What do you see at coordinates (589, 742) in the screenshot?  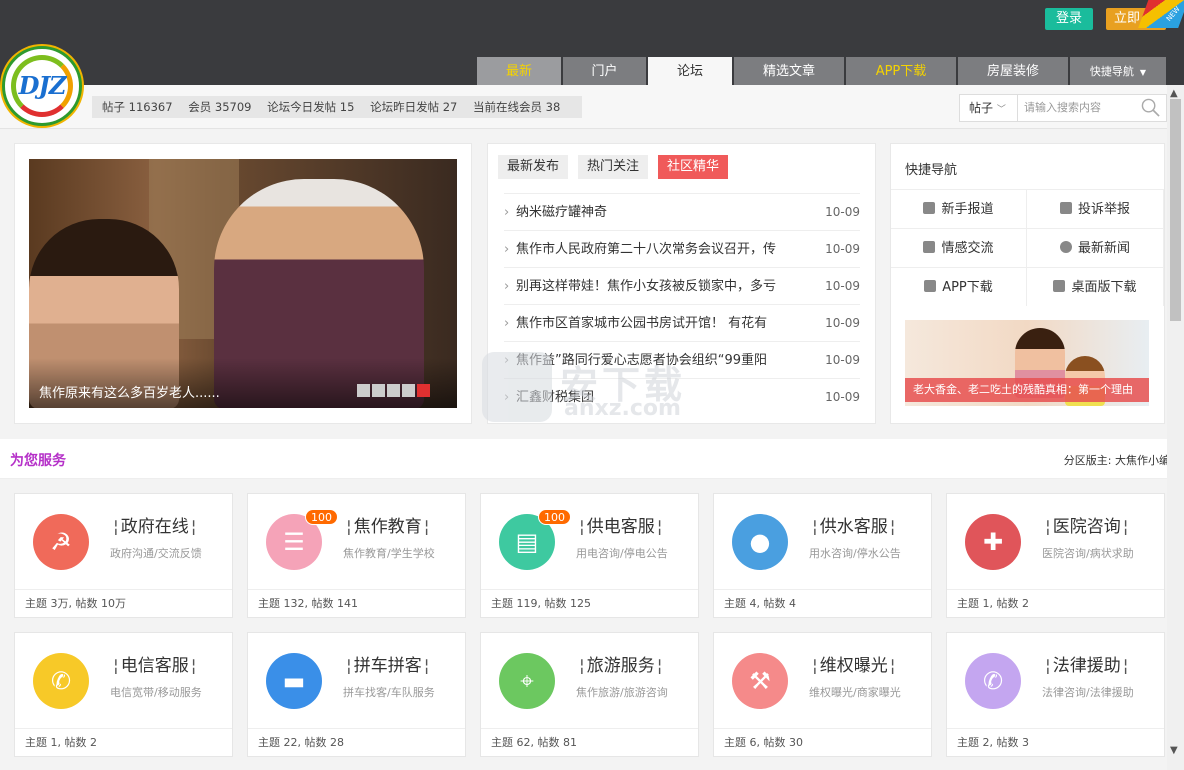 I see `service-stats: 主题 62, 帖数 81` at bounding box center [589, 742].